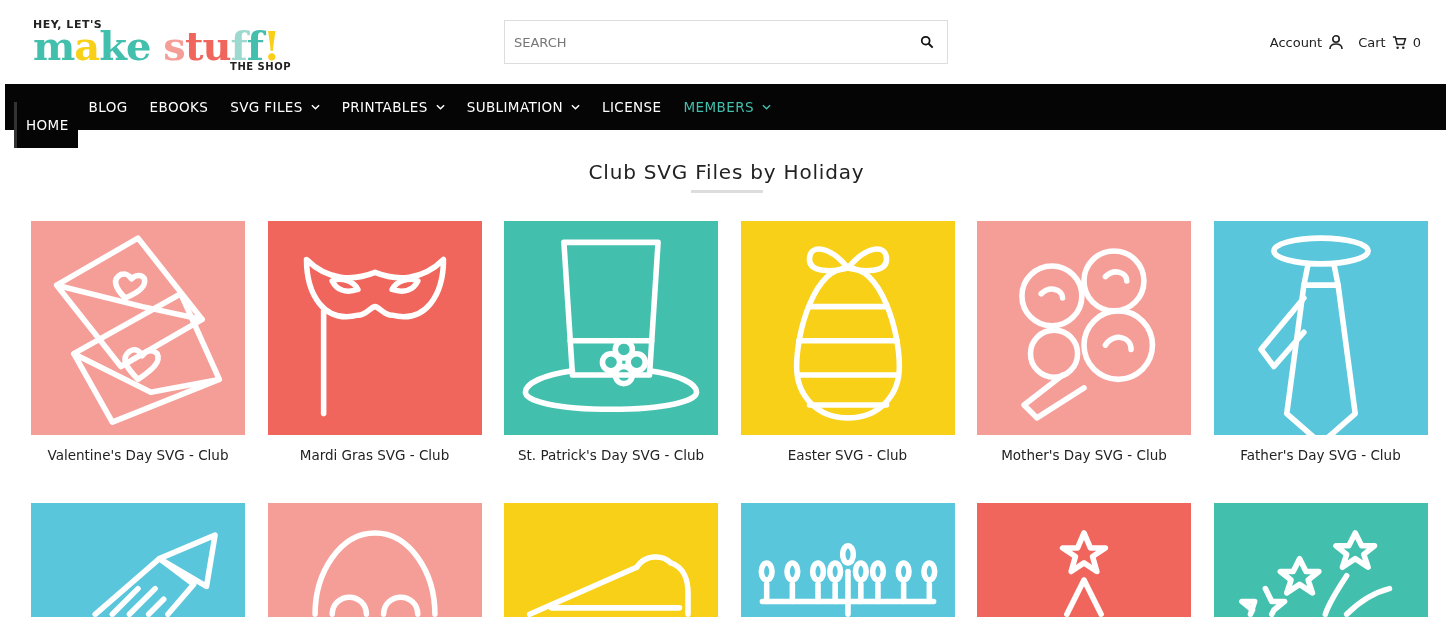 This screenshot has width=1453, height=617. I want to click on category-caption: Easter SVG - Club, so click(847, 459).